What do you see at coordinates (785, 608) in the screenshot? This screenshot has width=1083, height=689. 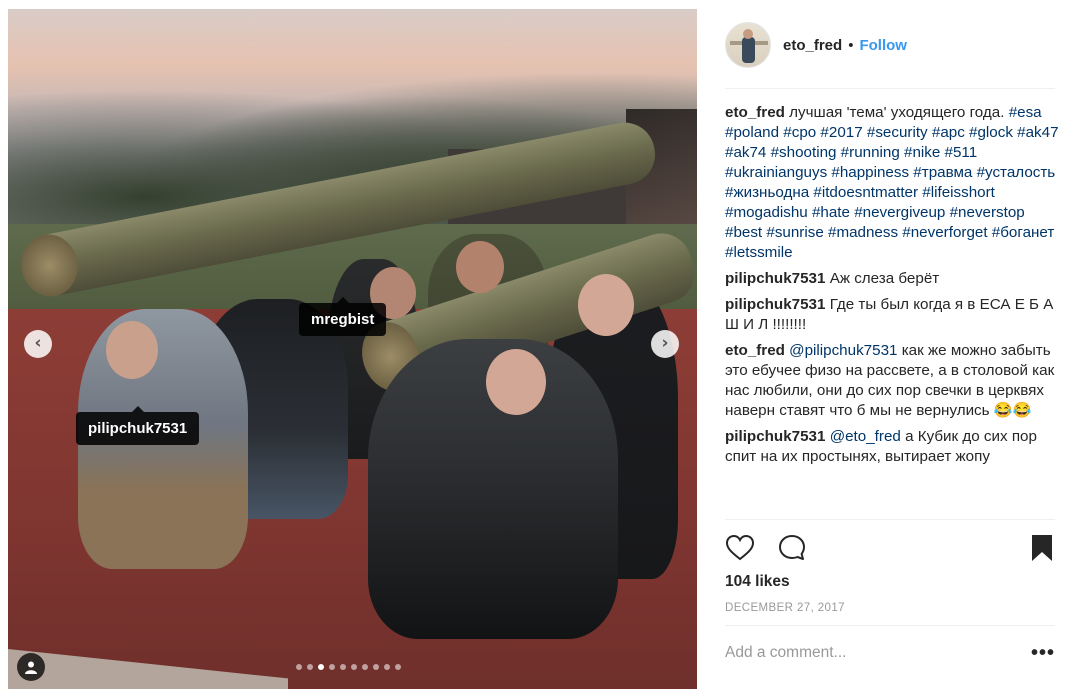 I see `post-date: DECEMBER 27, 2017` at bounding box center [785, 608].